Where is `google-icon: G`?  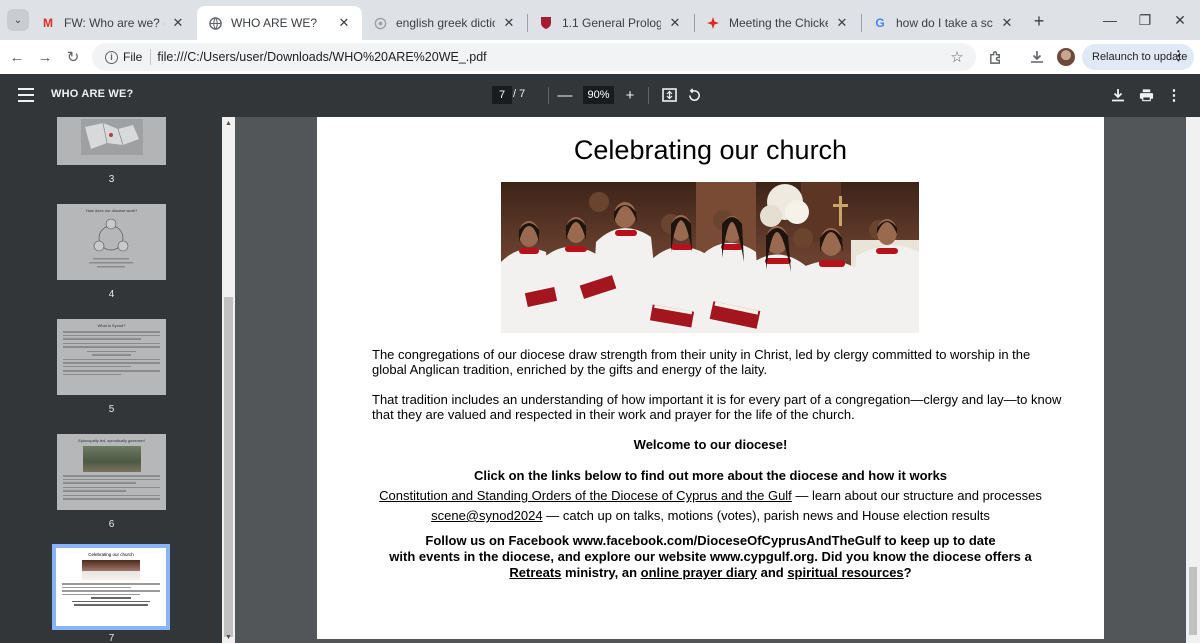
google-icon: G is located at coordinates (880, 23).